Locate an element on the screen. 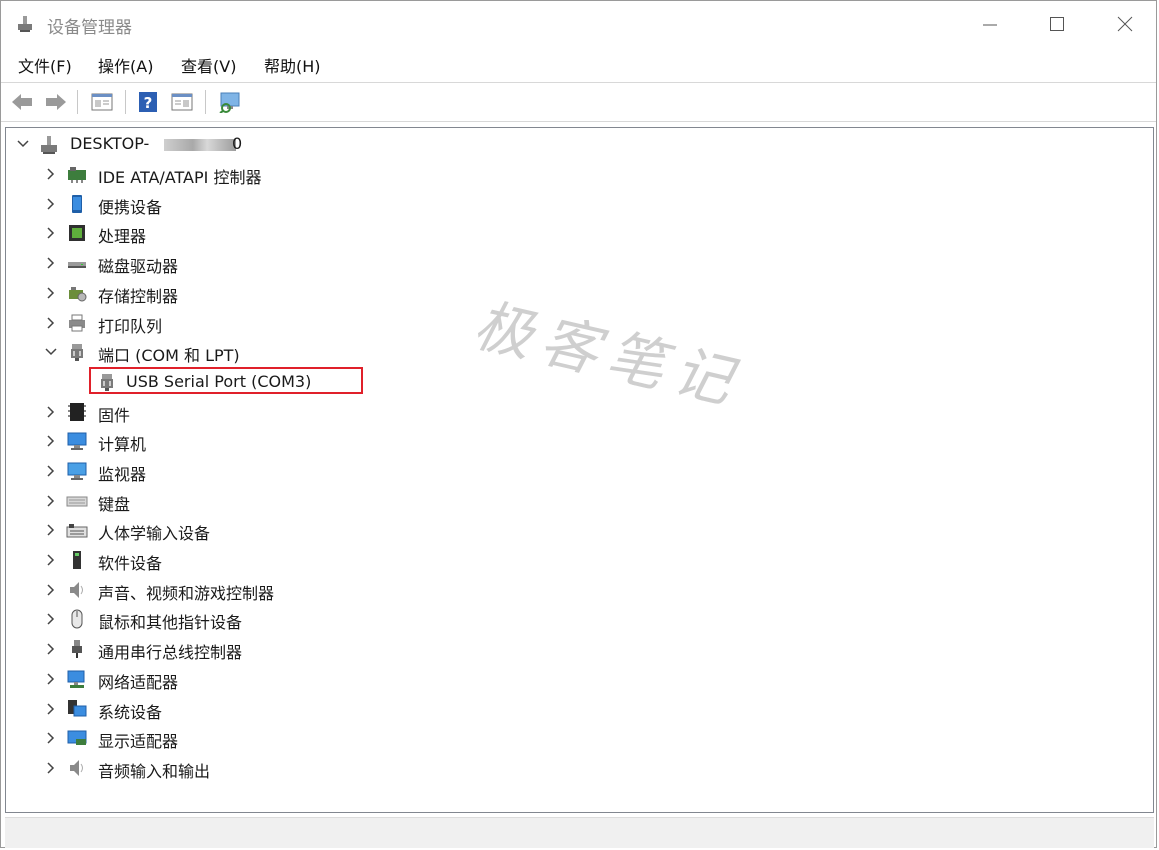  menu-divider is located at coordinates (578, 82).